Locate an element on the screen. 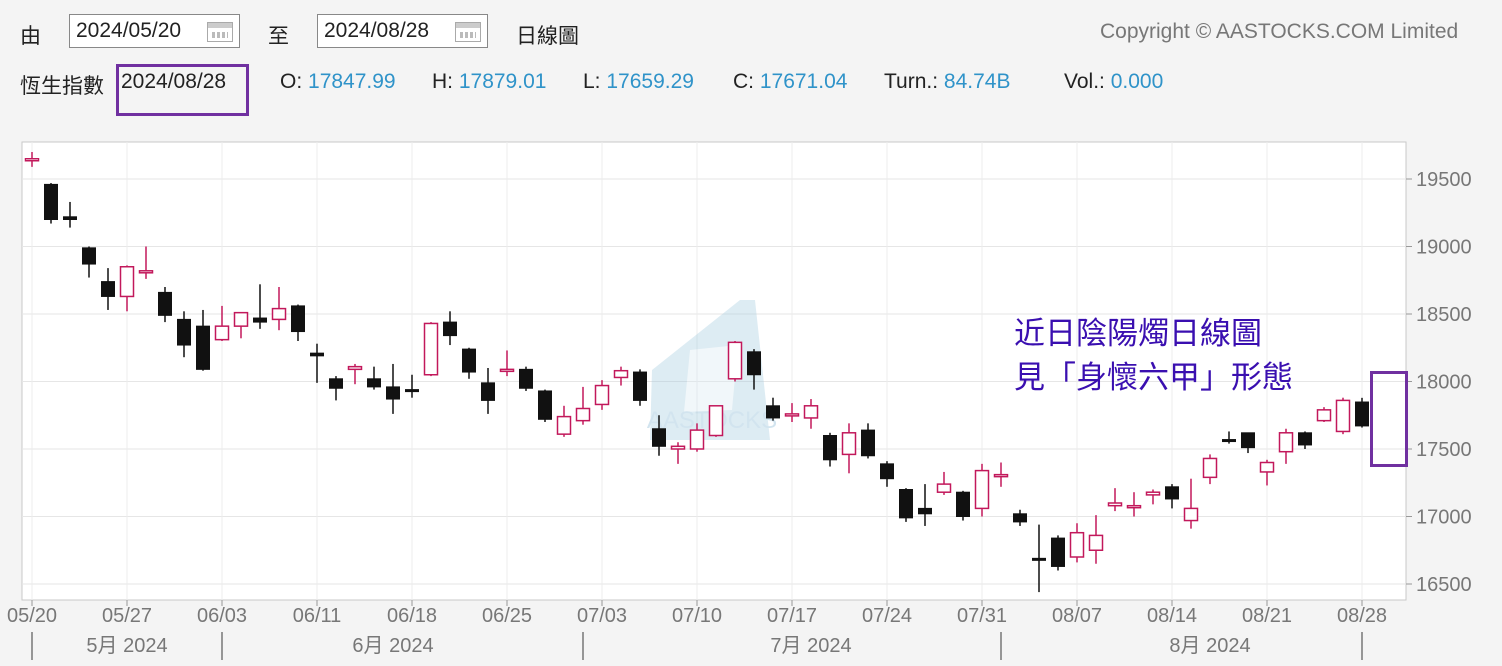  x-tick-label: 05/27 is located at coordinates (127, 616).